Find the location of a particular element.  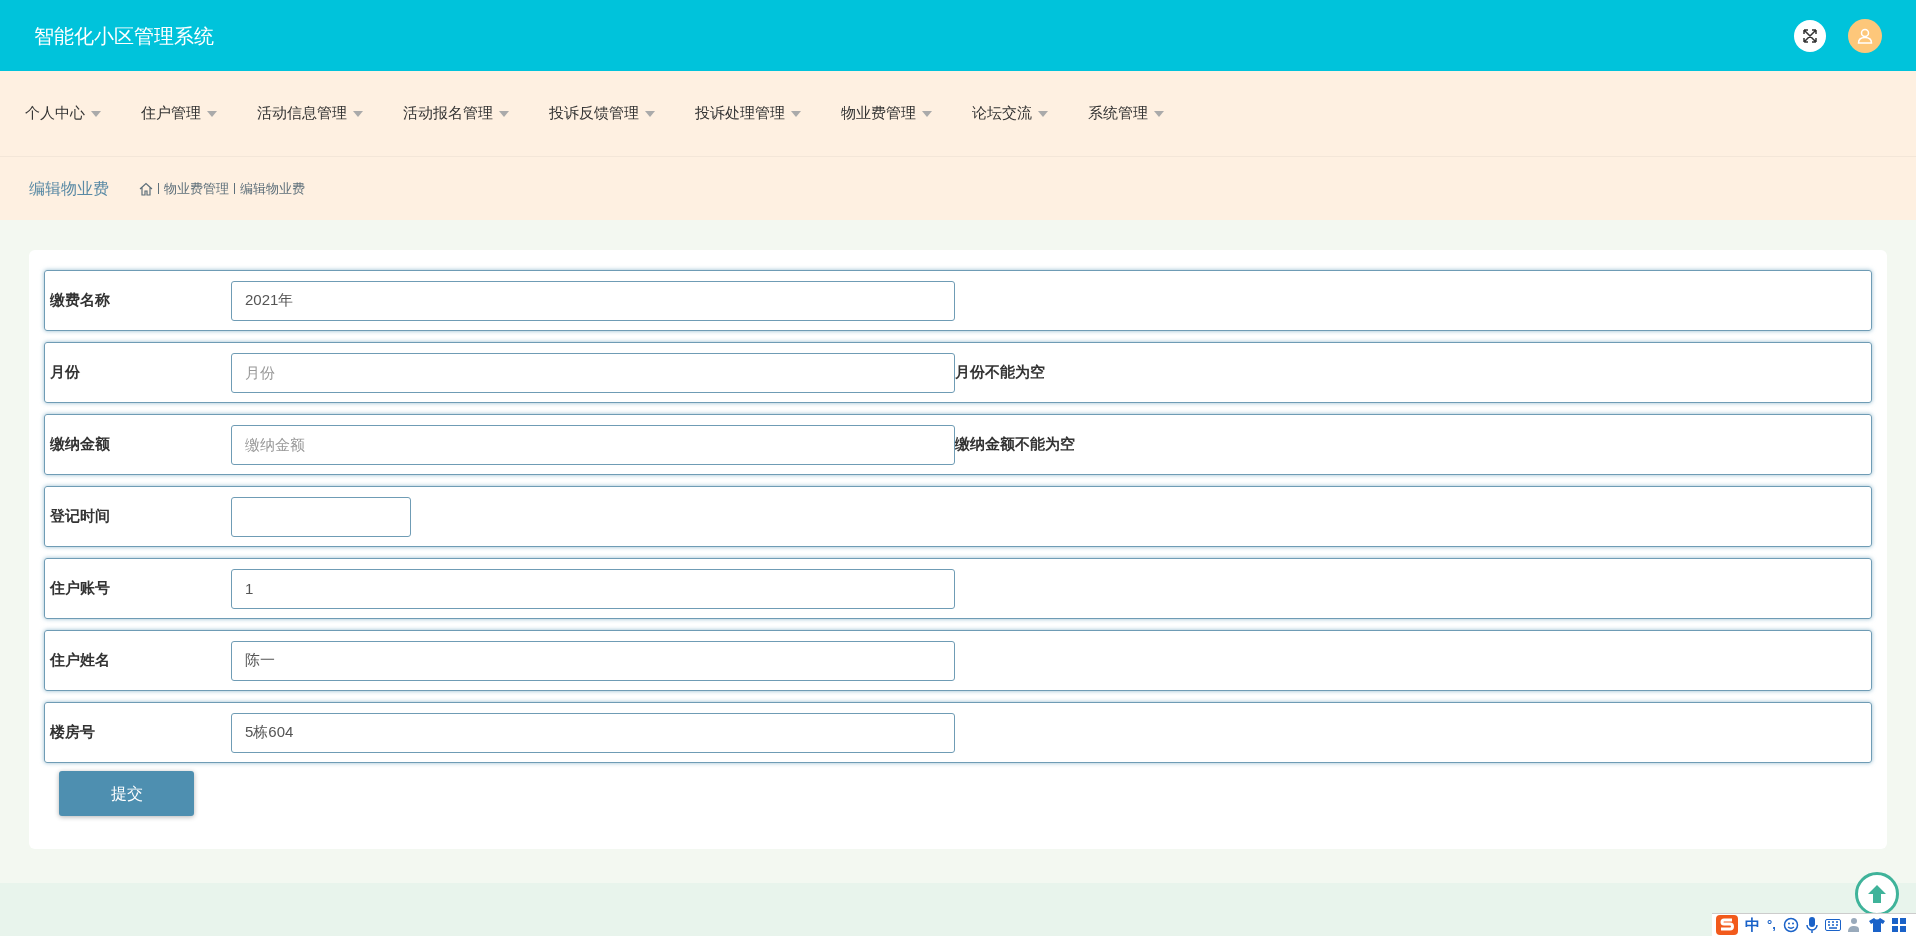

punctuation-toggle: °, is located at coordinates (1771, 925).